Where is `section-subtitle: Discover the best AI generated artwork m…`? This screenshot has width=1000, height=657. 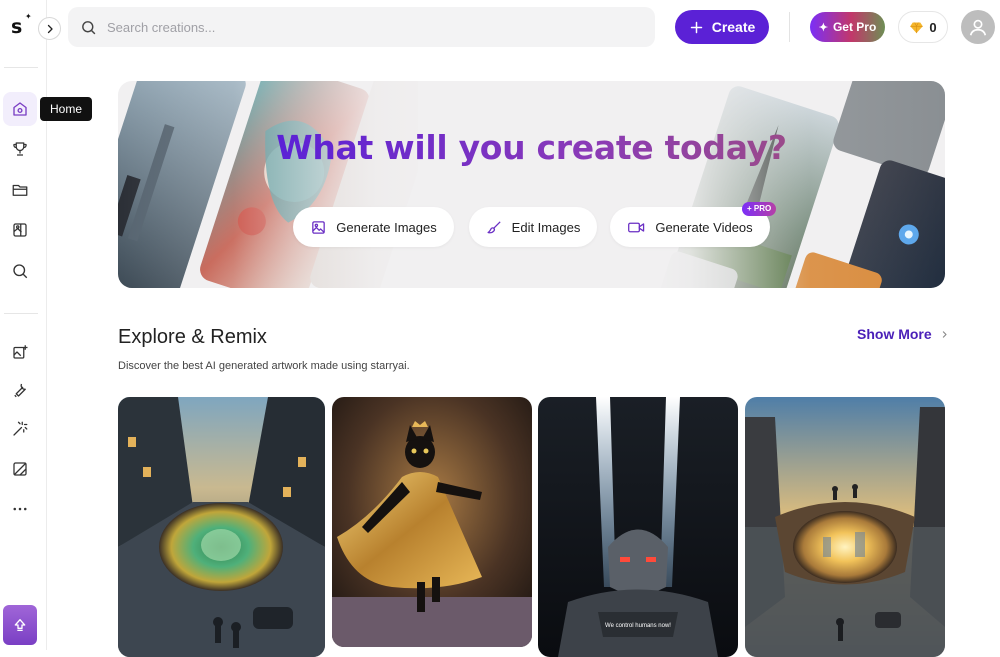
section-subtitle: Discover the best AI generated artwork m… is located at coordinates (264, 366).